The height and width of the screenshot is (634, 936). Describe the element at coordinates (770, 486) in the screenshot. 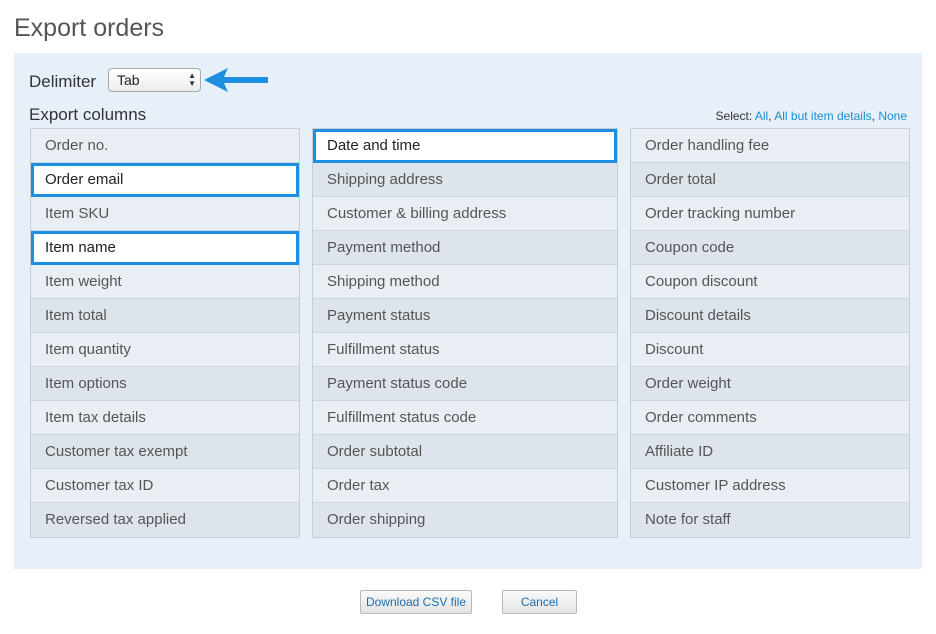

I see `column-option: Customer IP address` at that location.